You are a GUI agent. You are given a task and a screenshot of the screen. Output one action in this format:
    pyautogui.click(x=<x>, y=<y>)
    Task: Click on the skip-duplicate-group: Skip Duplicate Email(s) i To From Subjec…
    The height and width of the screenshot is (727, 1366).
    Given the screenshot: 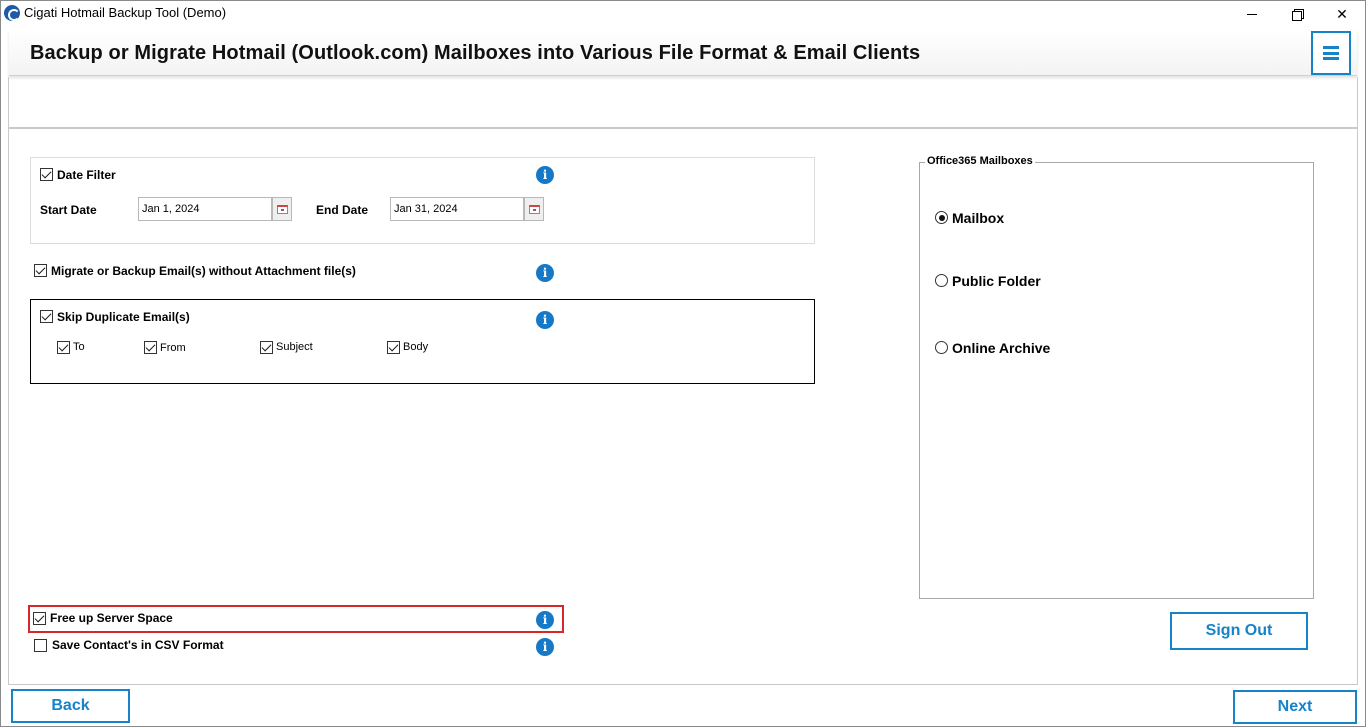 What is the action you would take?
    pyautogui.click(x=422, y=341)
    